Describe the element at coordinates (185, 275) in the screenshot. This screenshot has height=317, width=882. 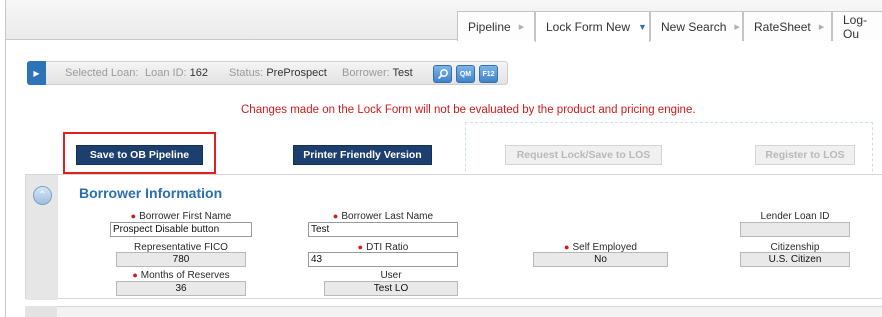
I see `reserves-label-text: Months of Reserves` at that location.